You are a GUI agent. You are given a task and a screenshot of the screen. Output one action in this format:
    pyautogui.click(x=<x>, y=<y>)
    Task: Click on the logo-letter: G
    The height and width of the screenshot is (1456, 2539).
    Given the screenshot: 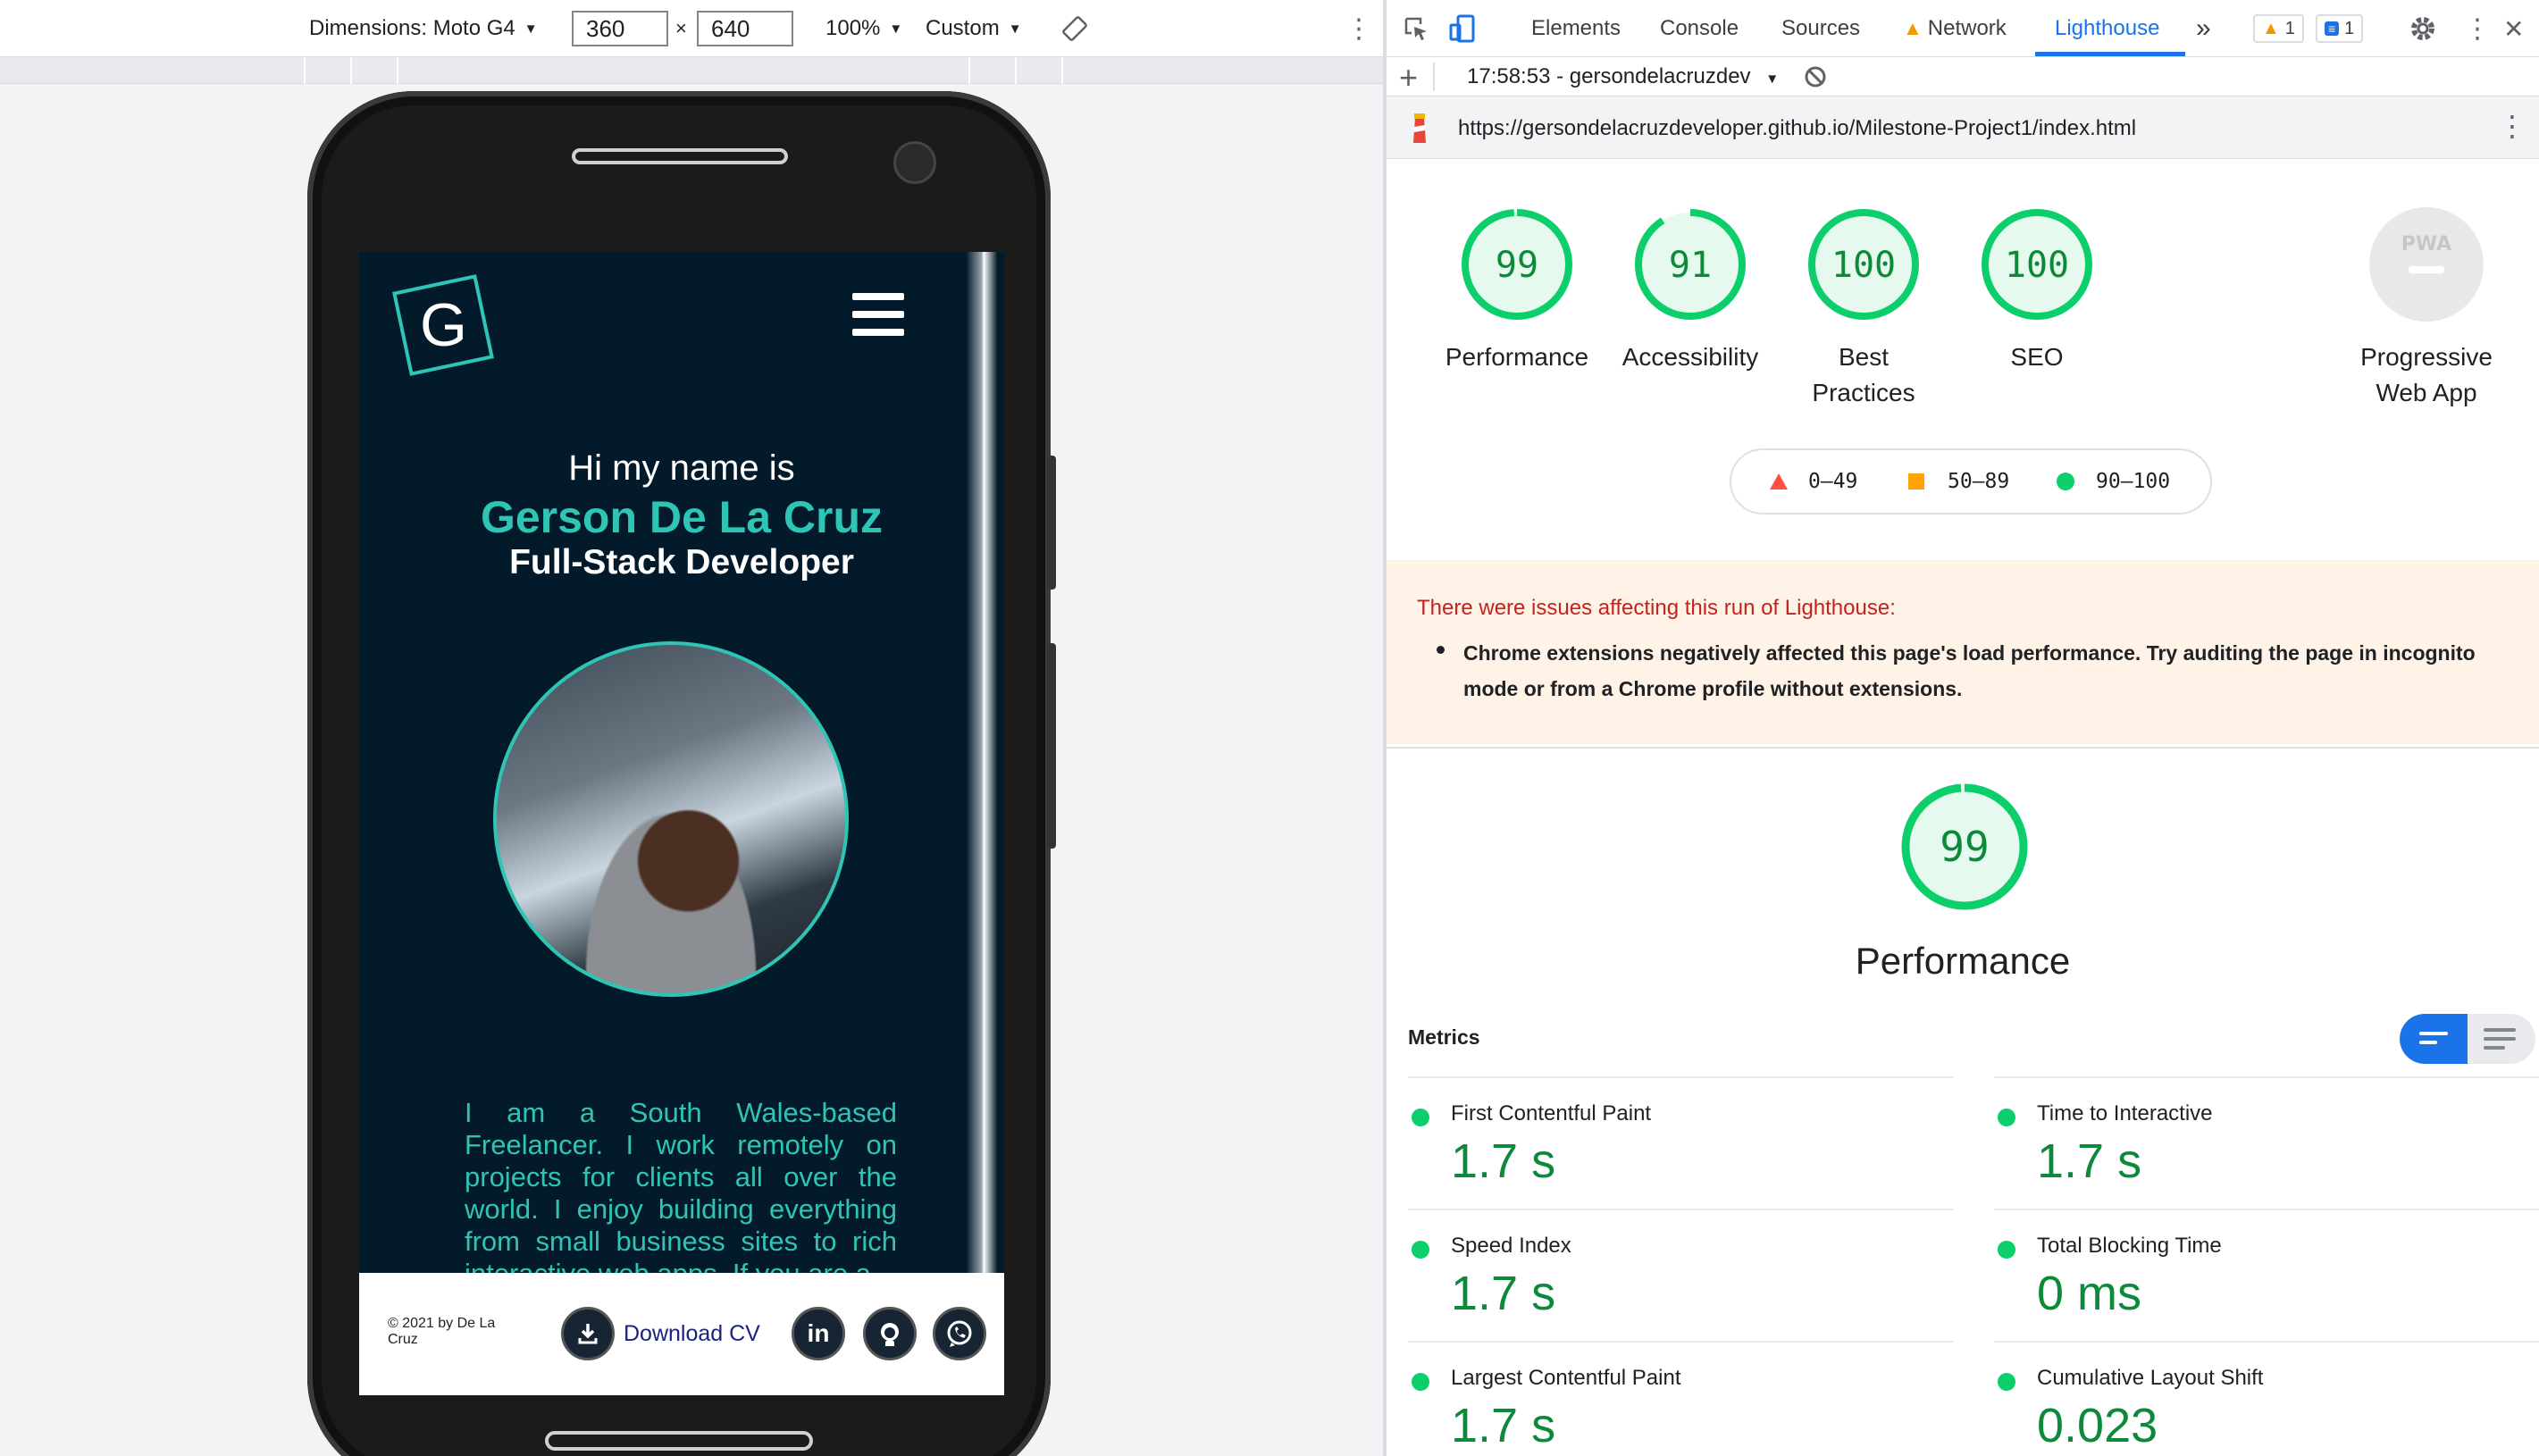 What is the action you would take?
    pyautogui.click(x=443, y=325)
    